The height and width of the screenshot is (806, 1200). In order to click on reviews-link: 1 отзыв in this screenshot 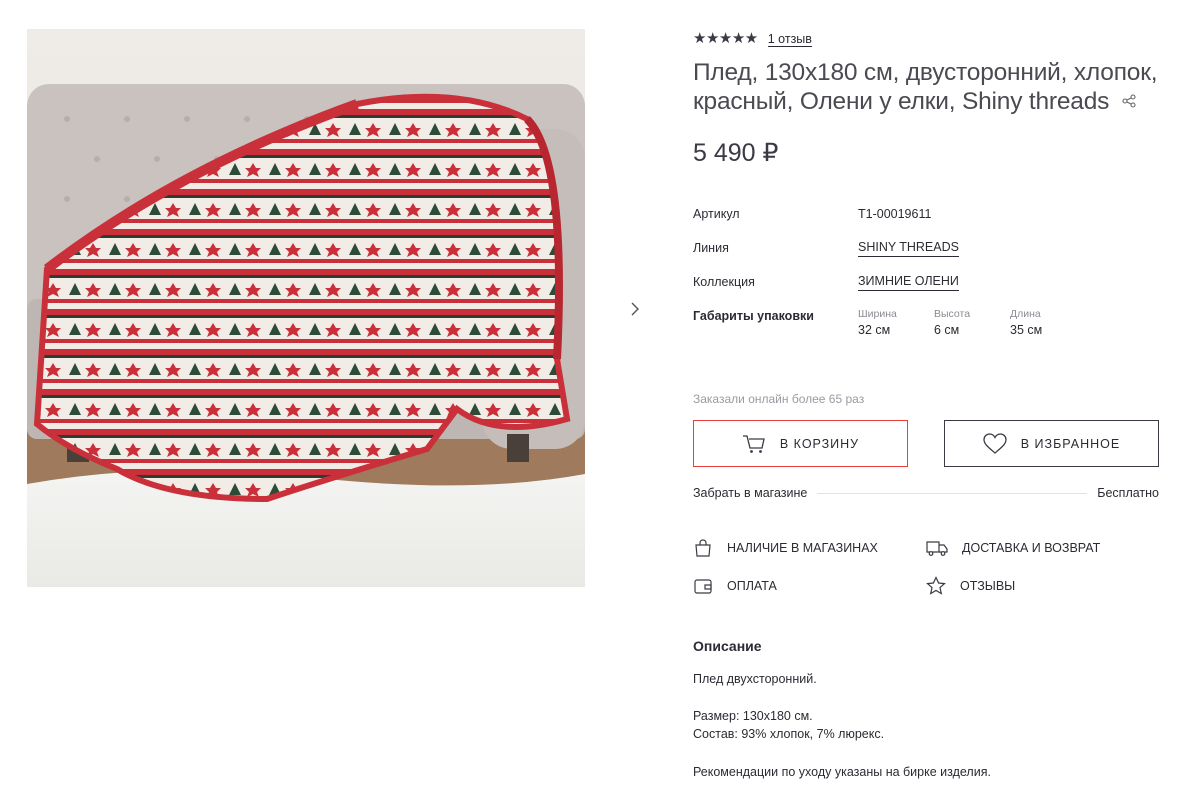, I will do `click(789, 39)`.